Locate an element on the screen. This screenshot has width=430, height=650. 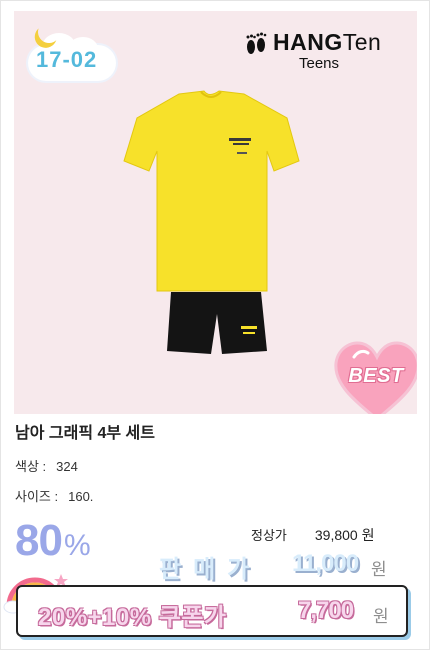
regular-price: 정상가 39,800 원 is located at coordinates (312, 535).